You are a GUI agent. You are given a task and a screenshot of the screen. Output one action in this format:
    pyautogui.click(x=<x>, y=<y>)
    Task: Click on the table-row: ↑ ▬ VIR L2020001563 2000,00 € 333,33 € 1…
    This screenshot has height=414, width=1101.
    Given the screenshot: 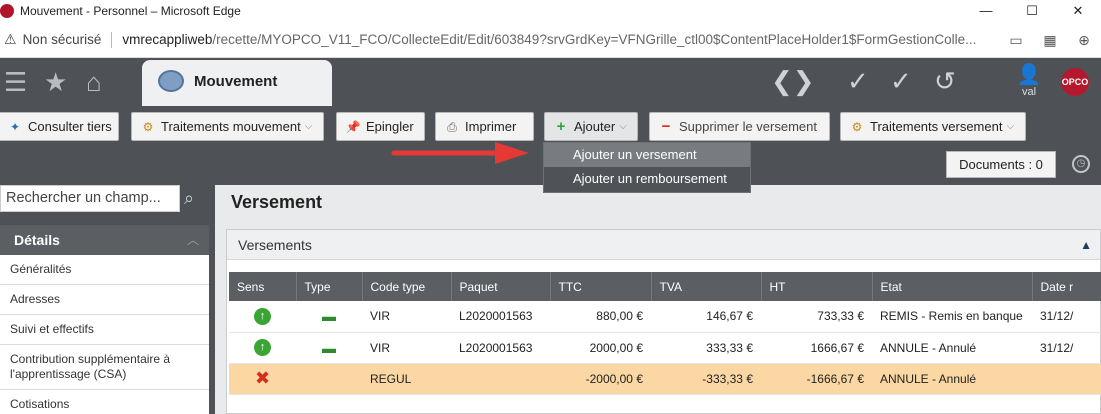 What is the action you would take?
    pyautogui.click(x=665, y=348)
    